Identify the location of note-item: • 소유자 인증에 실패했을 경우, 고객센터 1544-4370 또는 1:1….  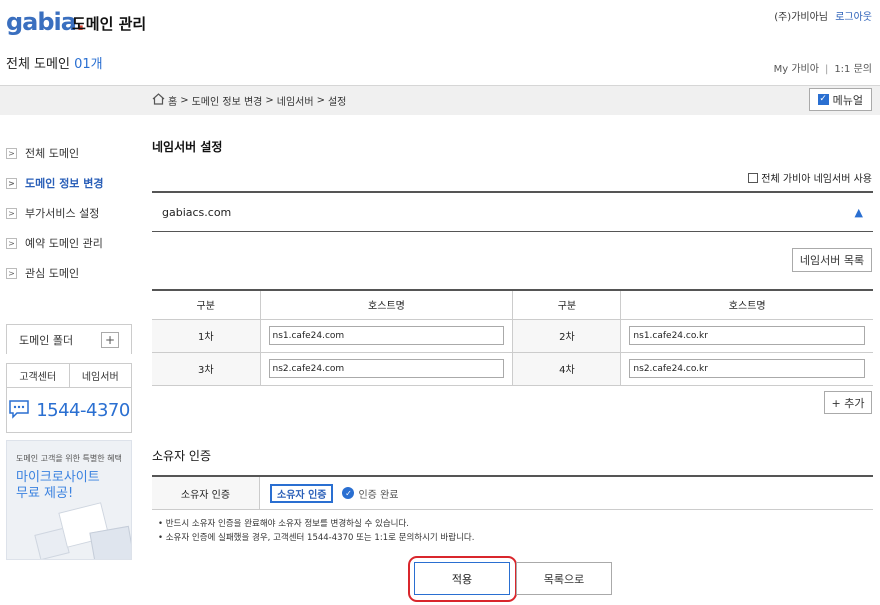
(316, 538).